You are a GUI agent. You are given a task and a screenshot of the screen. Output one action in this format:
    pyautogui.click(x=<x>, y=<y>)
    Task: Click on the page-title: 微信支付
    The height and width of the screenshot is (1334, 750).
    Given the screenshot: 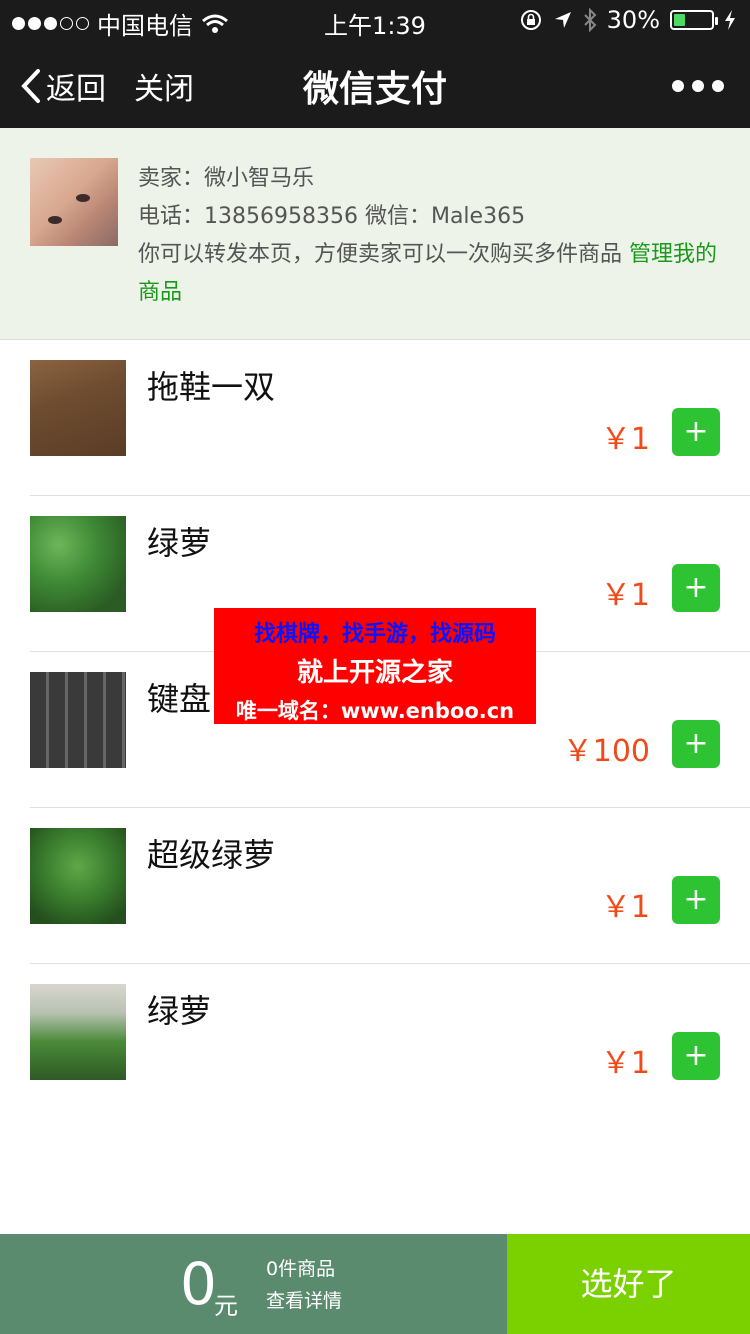 What is the action you would take?
    pyautogui.click(x=374, y=89)
    